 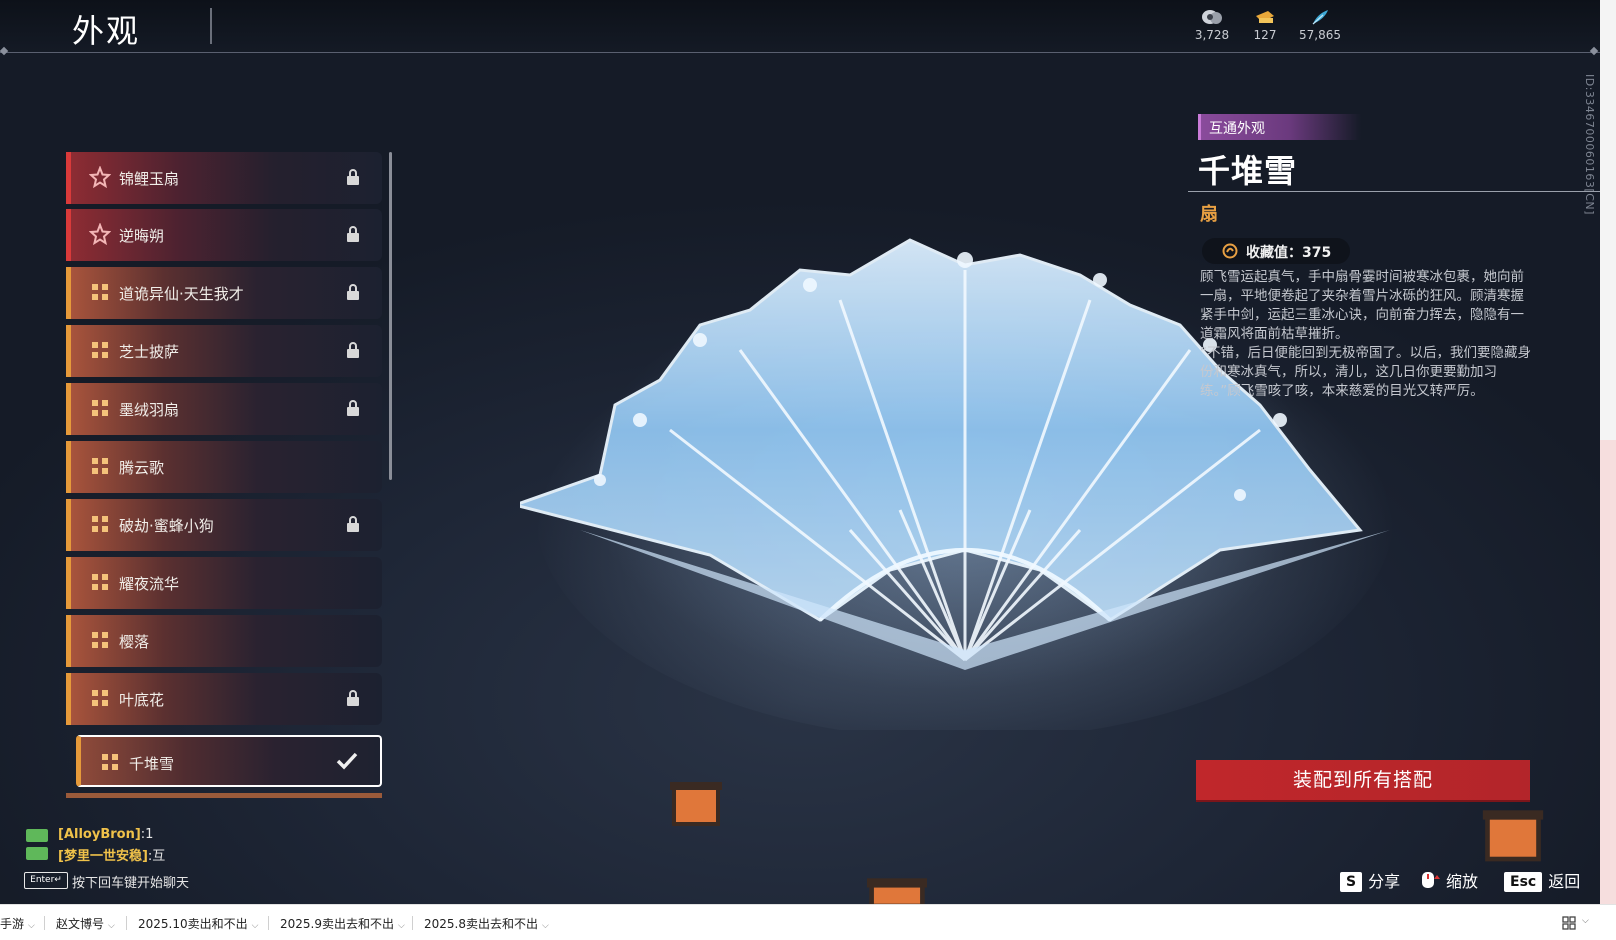 I want to click on back-control: Esc 返回, so click(x=1542, y=880).